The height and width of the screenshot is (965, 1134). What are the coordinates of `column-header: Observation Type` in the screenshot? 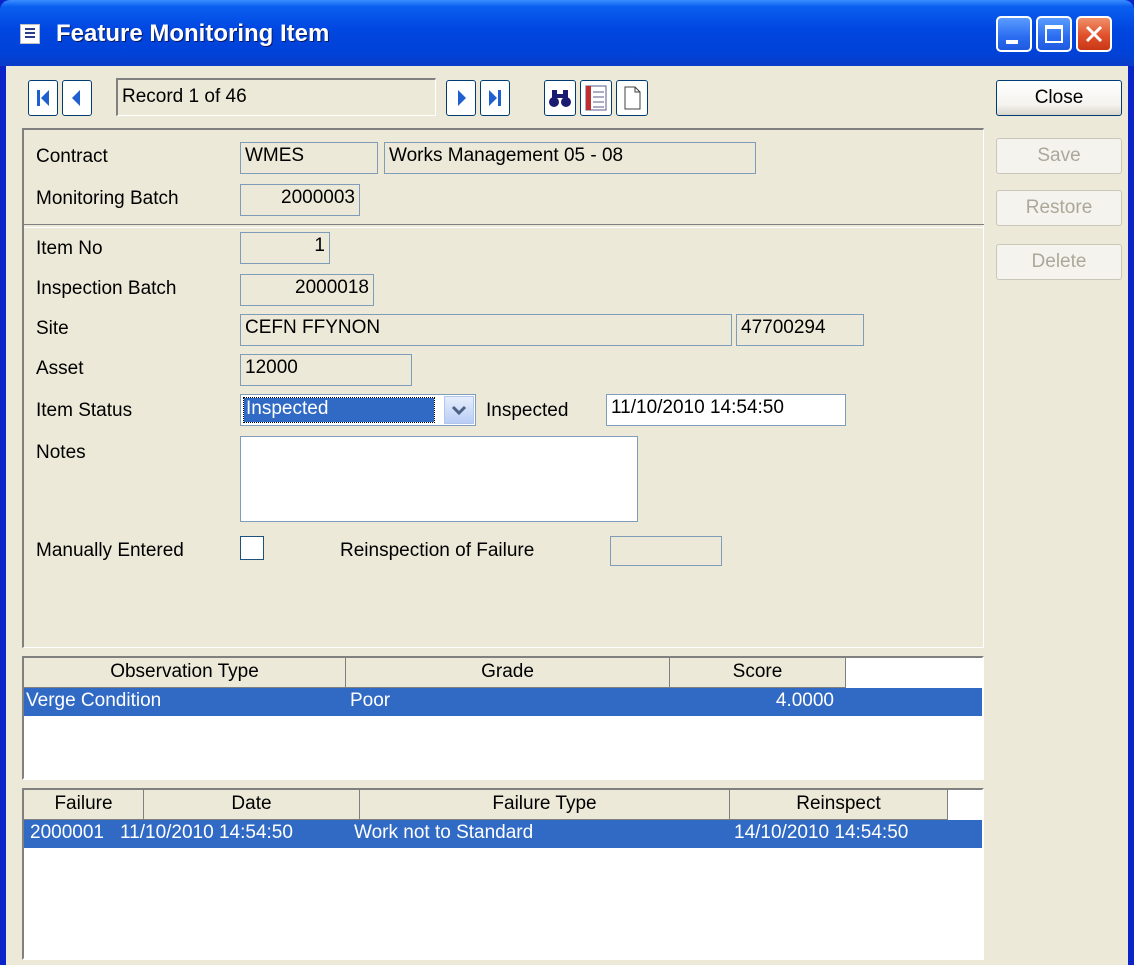 It's located at (185, 673).